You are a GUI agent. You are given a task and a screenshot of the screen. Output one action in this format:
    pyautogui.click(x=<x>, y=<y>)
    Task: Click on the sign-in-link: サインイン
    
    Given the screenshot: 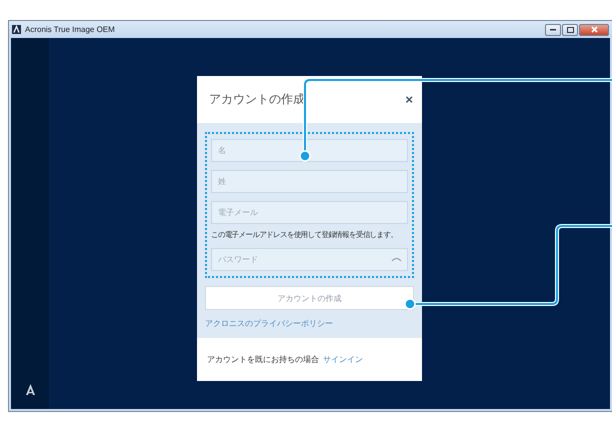 What is the action you would take?
    pyautogui.click(x=343, y=359)
    